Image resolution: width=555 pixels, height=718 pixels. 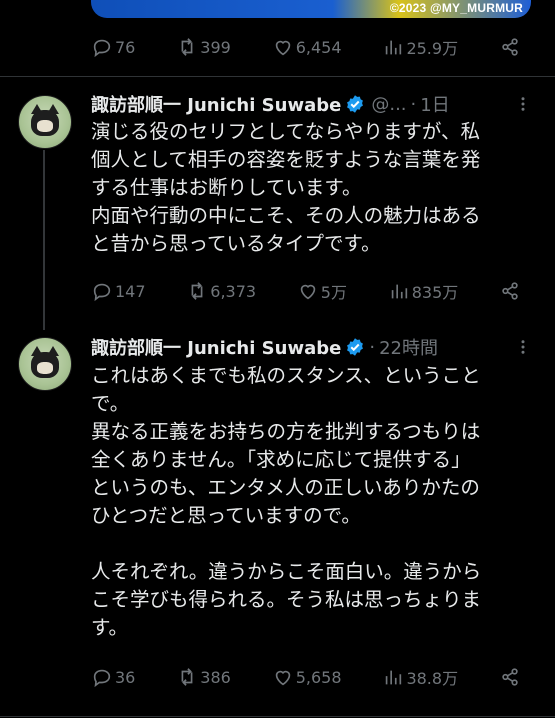 I want to click on tweet-2-header: 諏訪部順一 Junichi Suwabe · 22時間, so click(x=309, y=347).